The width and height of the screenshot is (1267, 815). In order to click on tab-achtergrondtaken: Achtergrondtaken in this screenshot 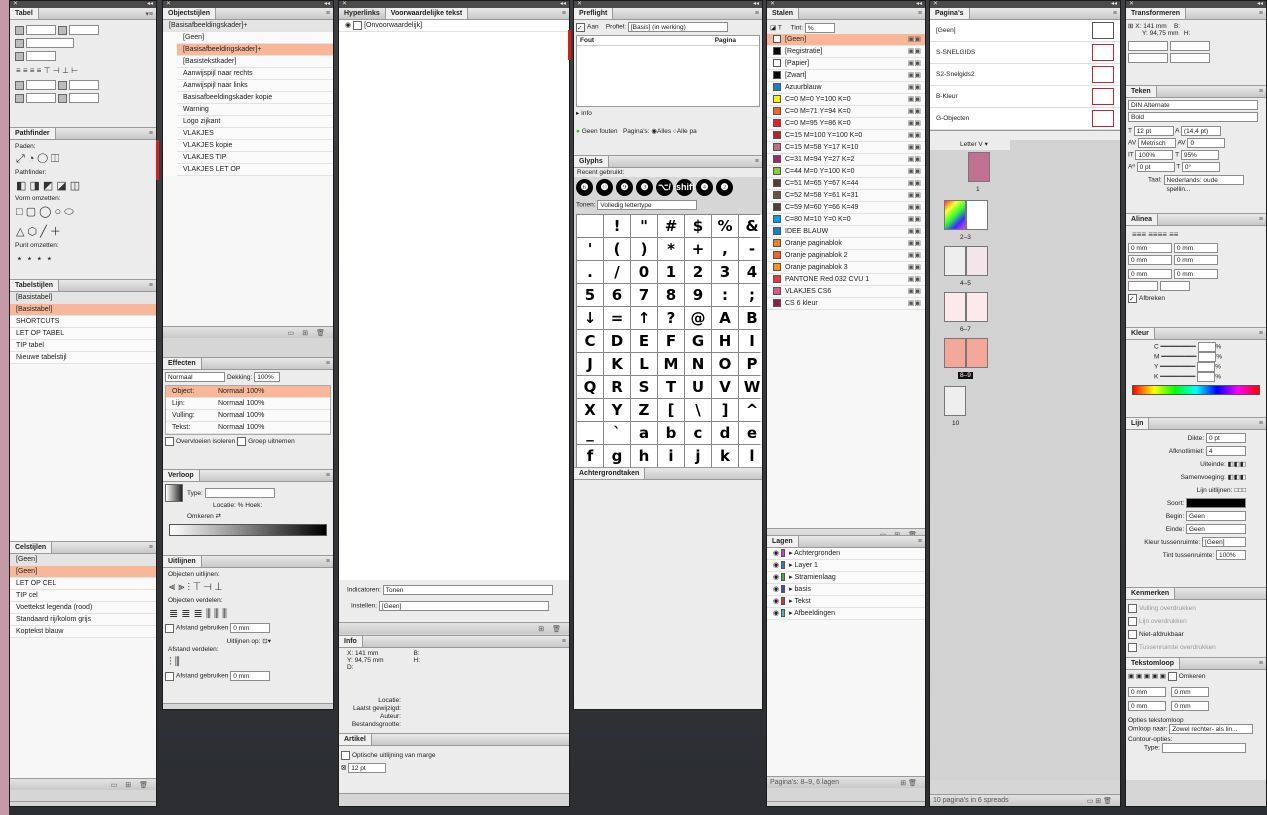, I will do `click(610, 473)`.